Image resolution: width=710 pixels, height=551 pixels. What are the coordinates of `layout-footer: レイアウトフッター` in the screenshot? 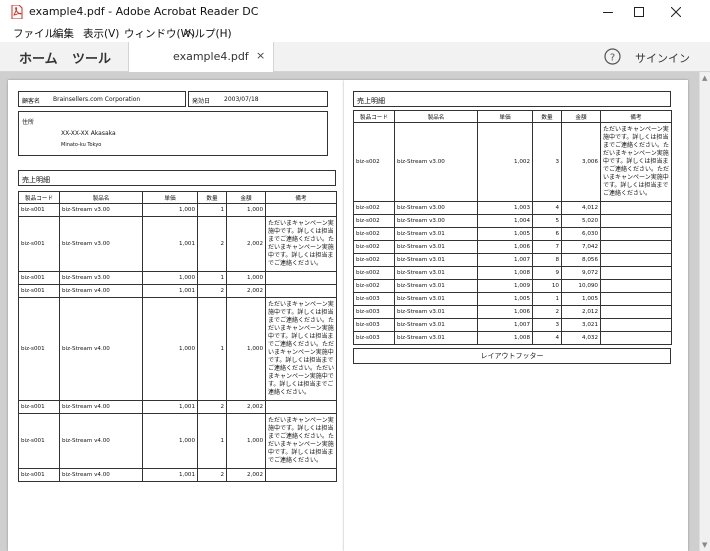 It's located at (512, 356).